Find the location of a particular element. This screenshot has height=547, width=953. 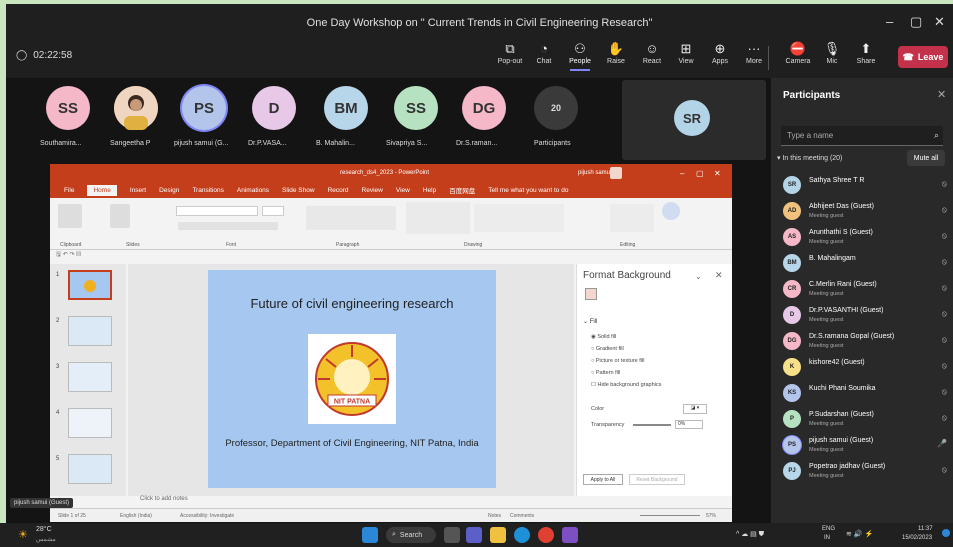

apply-to-all-button: Apply to All is located at coordinates (603, 479).